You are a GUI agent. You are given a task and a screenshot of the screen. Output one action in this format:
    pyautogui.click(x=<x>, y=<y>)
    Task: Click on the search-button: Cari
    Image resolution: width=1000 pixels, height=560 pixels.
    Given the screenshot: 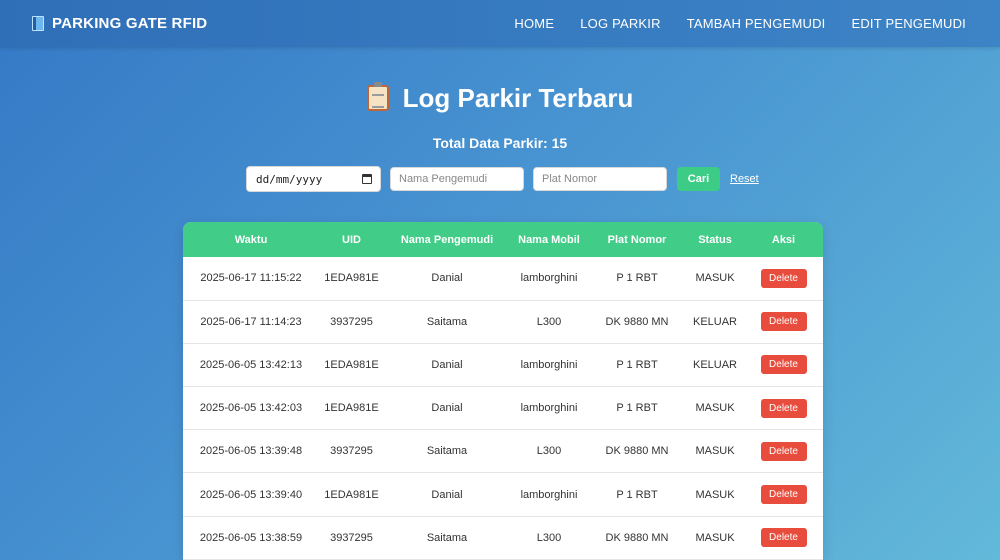 What is the action you would take?
    pyautogui.click(x=698, y=179)
    